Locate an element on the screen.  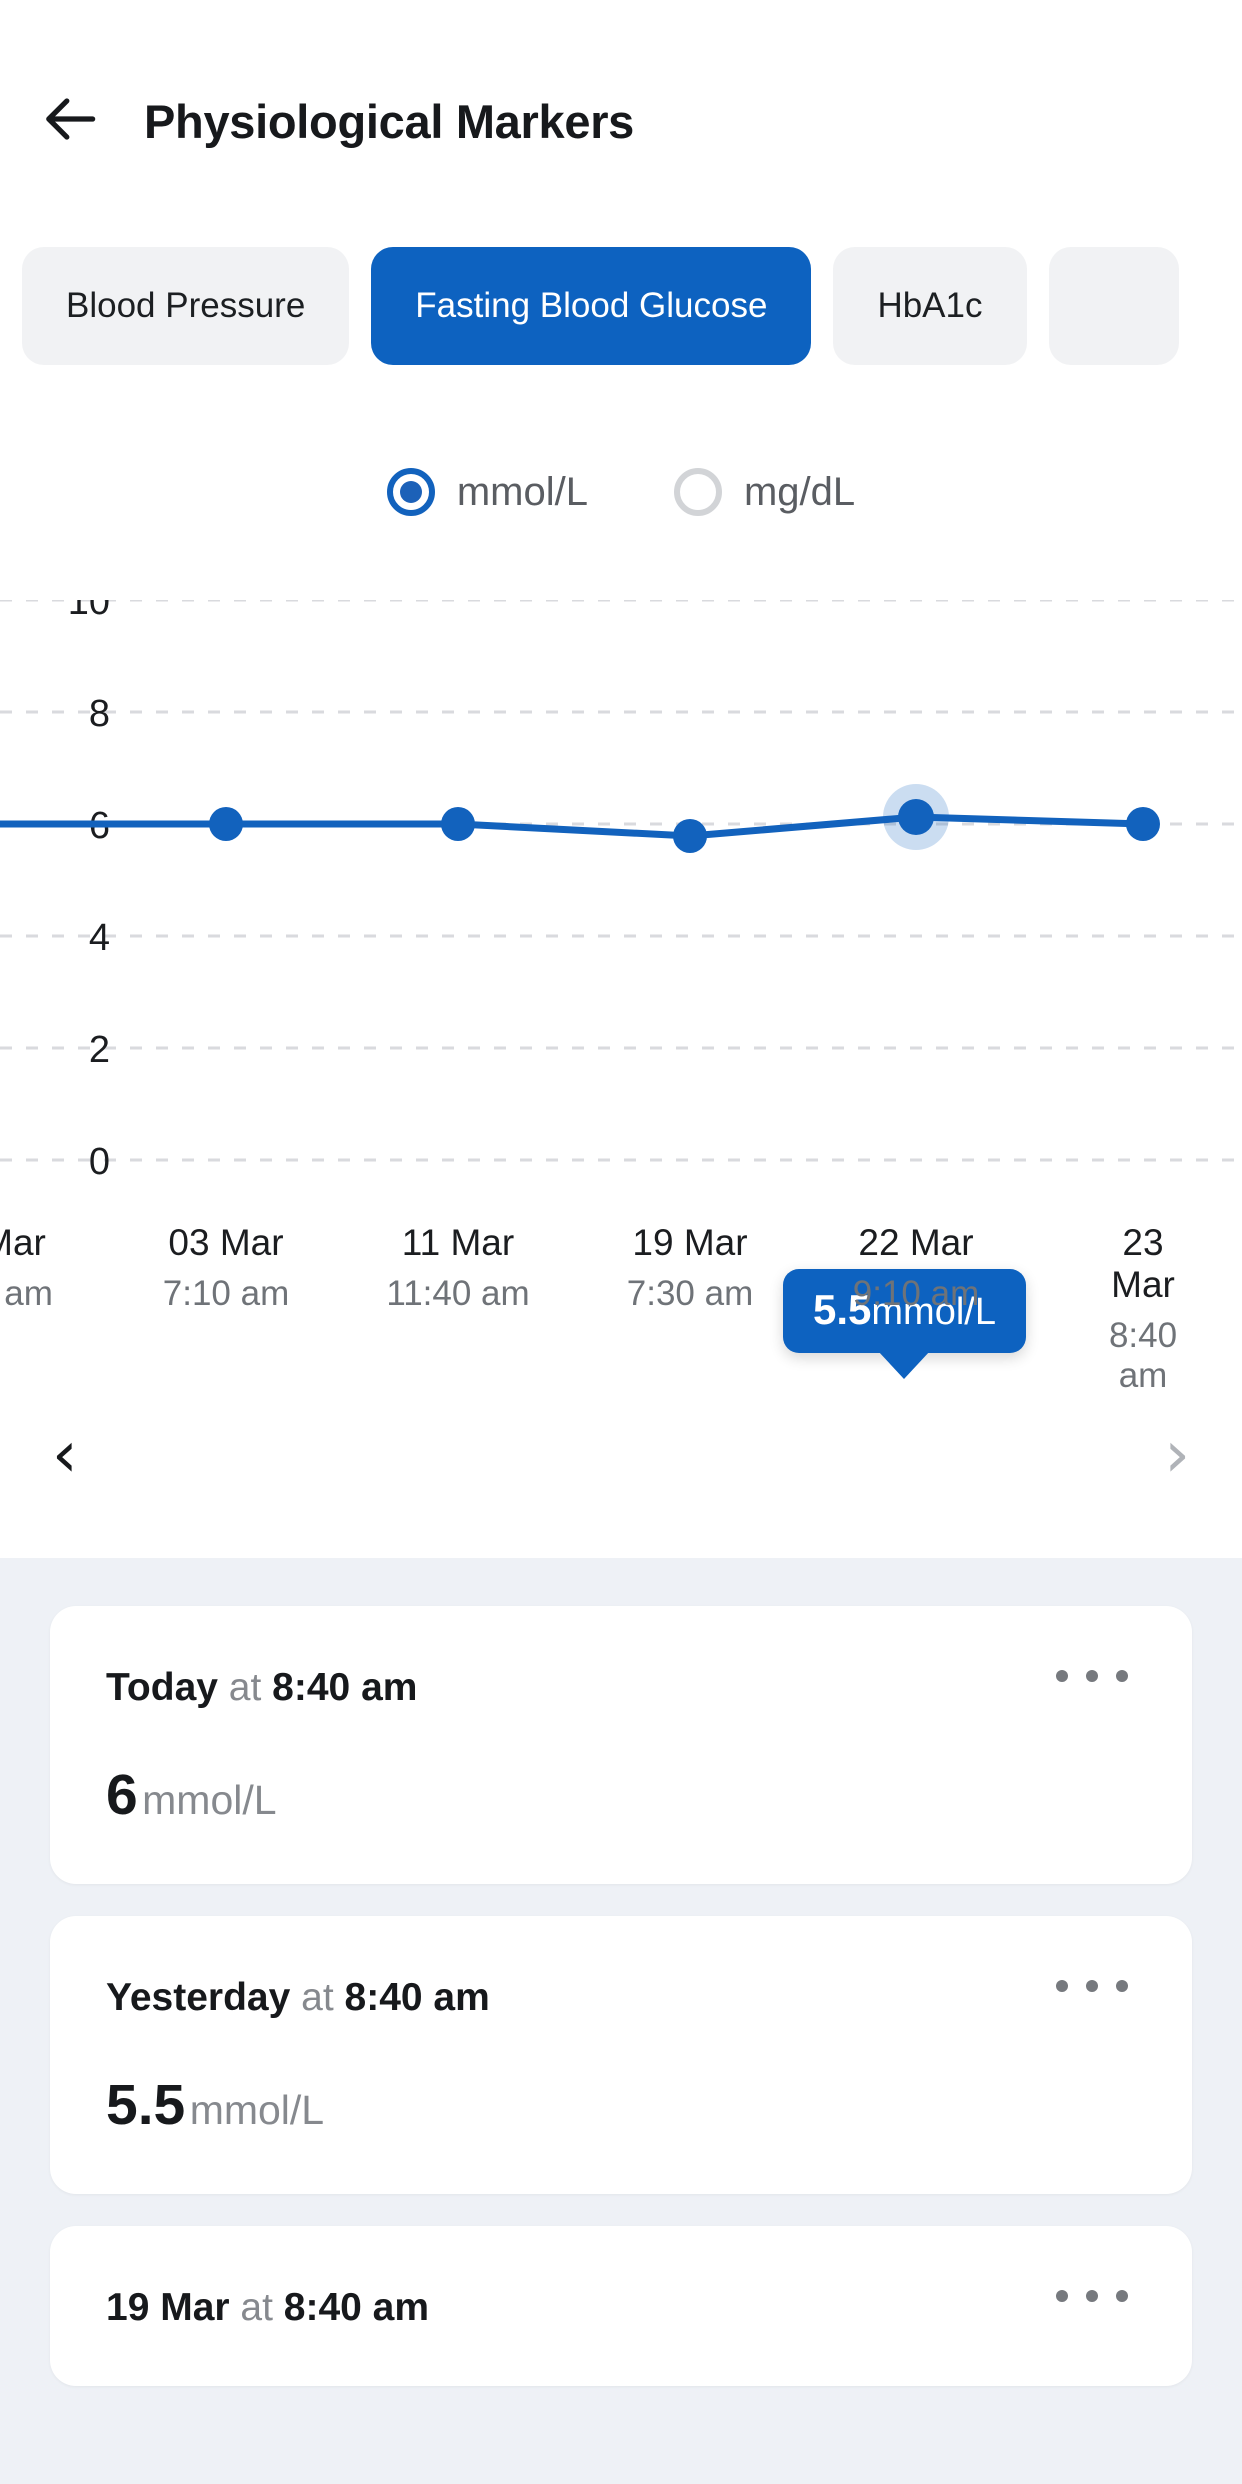
x-tick-date: 23 Mar is located at coordinates (1143, 1263).